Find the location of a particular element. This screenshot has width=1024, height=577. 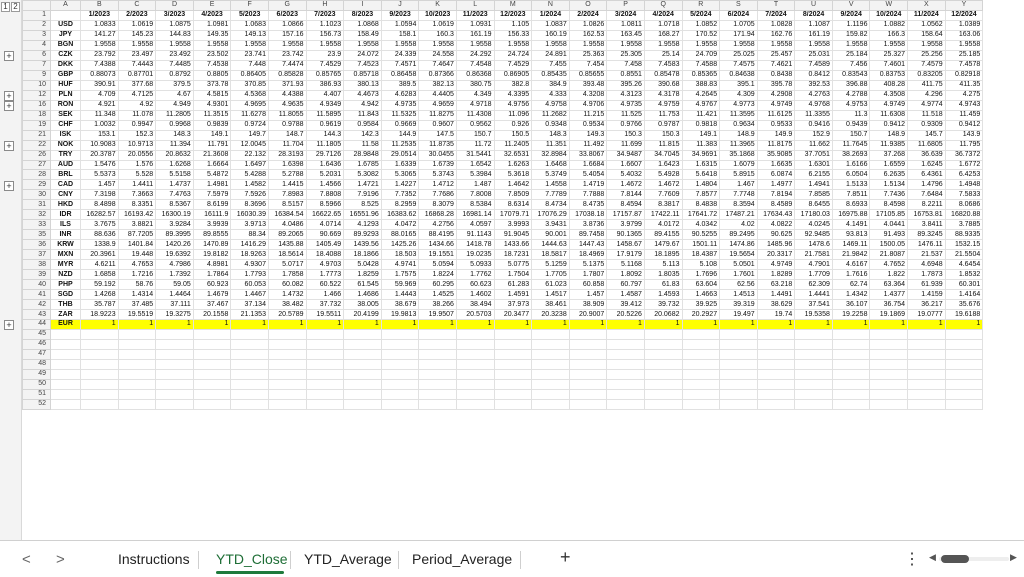

rate-cell: 16868.28 is located at coordinates (437, 215).